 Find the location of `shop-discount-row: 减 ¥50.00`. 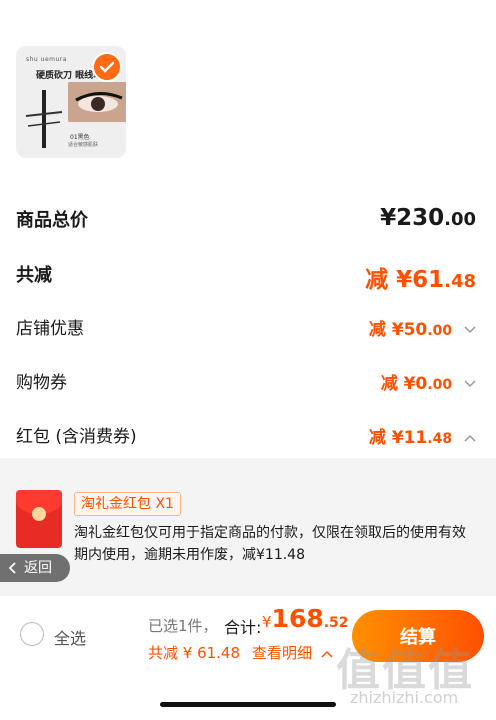

shop-discount-row: 减 ¥50.00 is located at coordinates (422, 327).